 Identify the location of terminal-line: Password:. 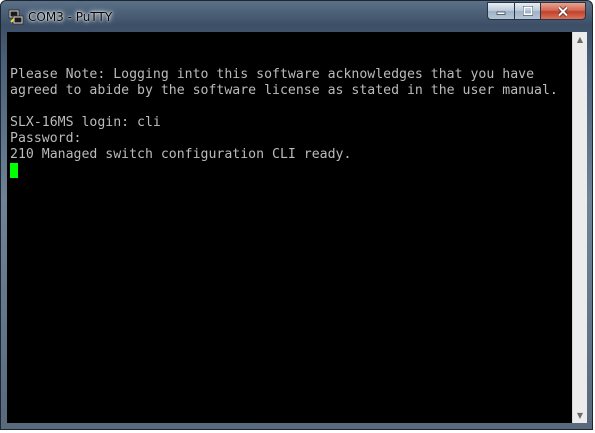
(46, 138).